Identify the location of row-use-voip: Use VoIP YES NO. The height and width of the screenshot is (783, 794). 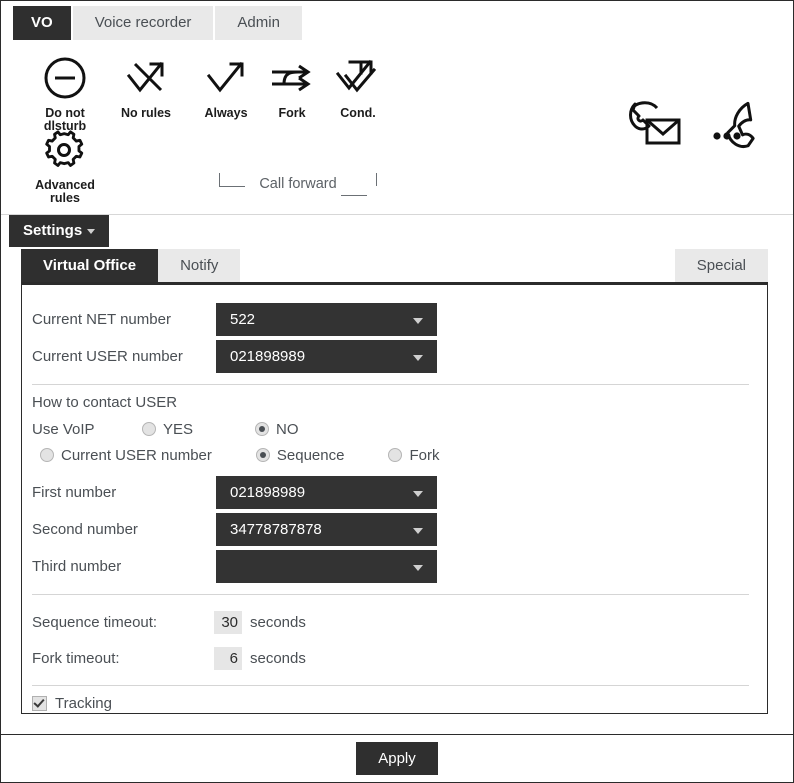
(394, 429).